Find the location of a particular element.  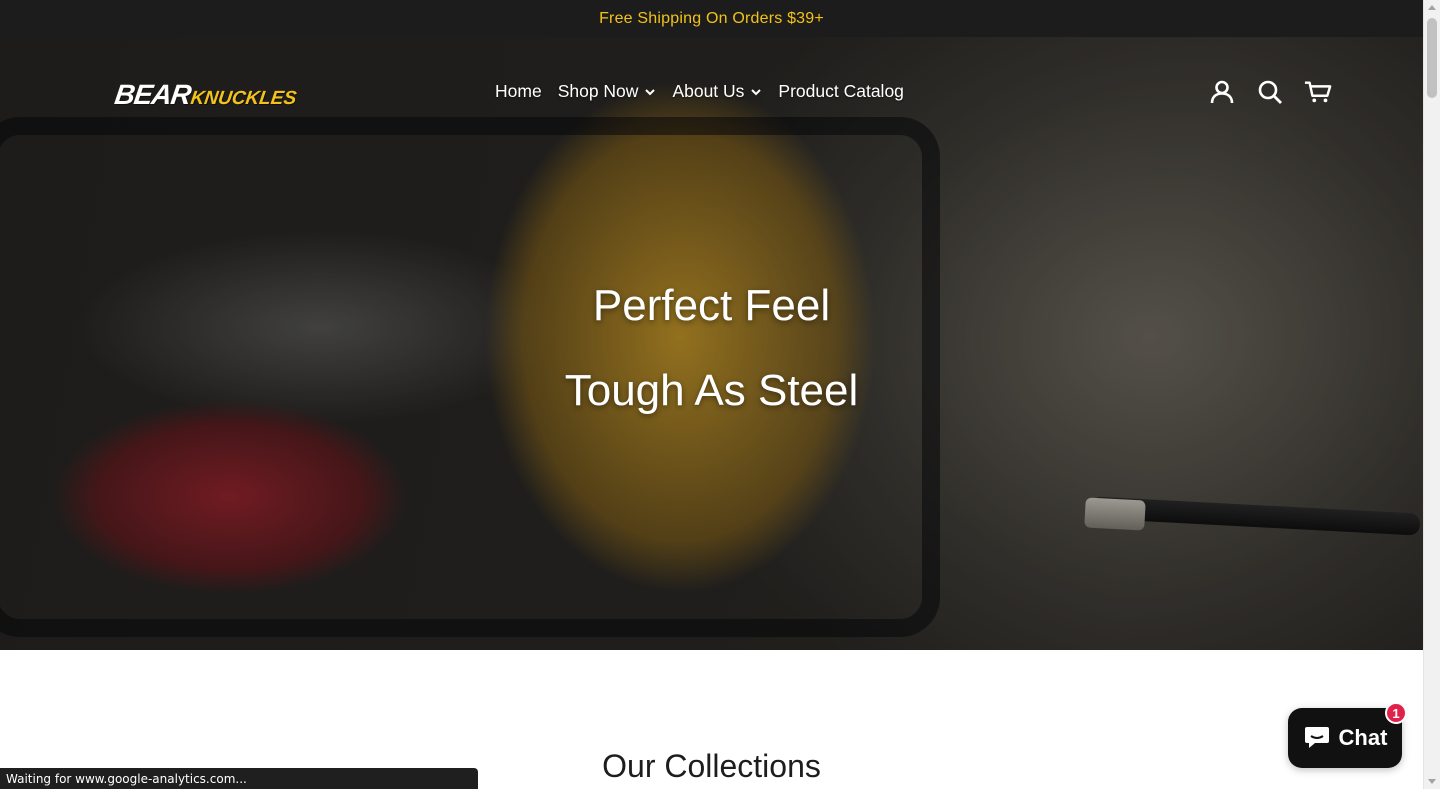

hero-headline-2: Tough As Steel is located at coordinates (711, 390).